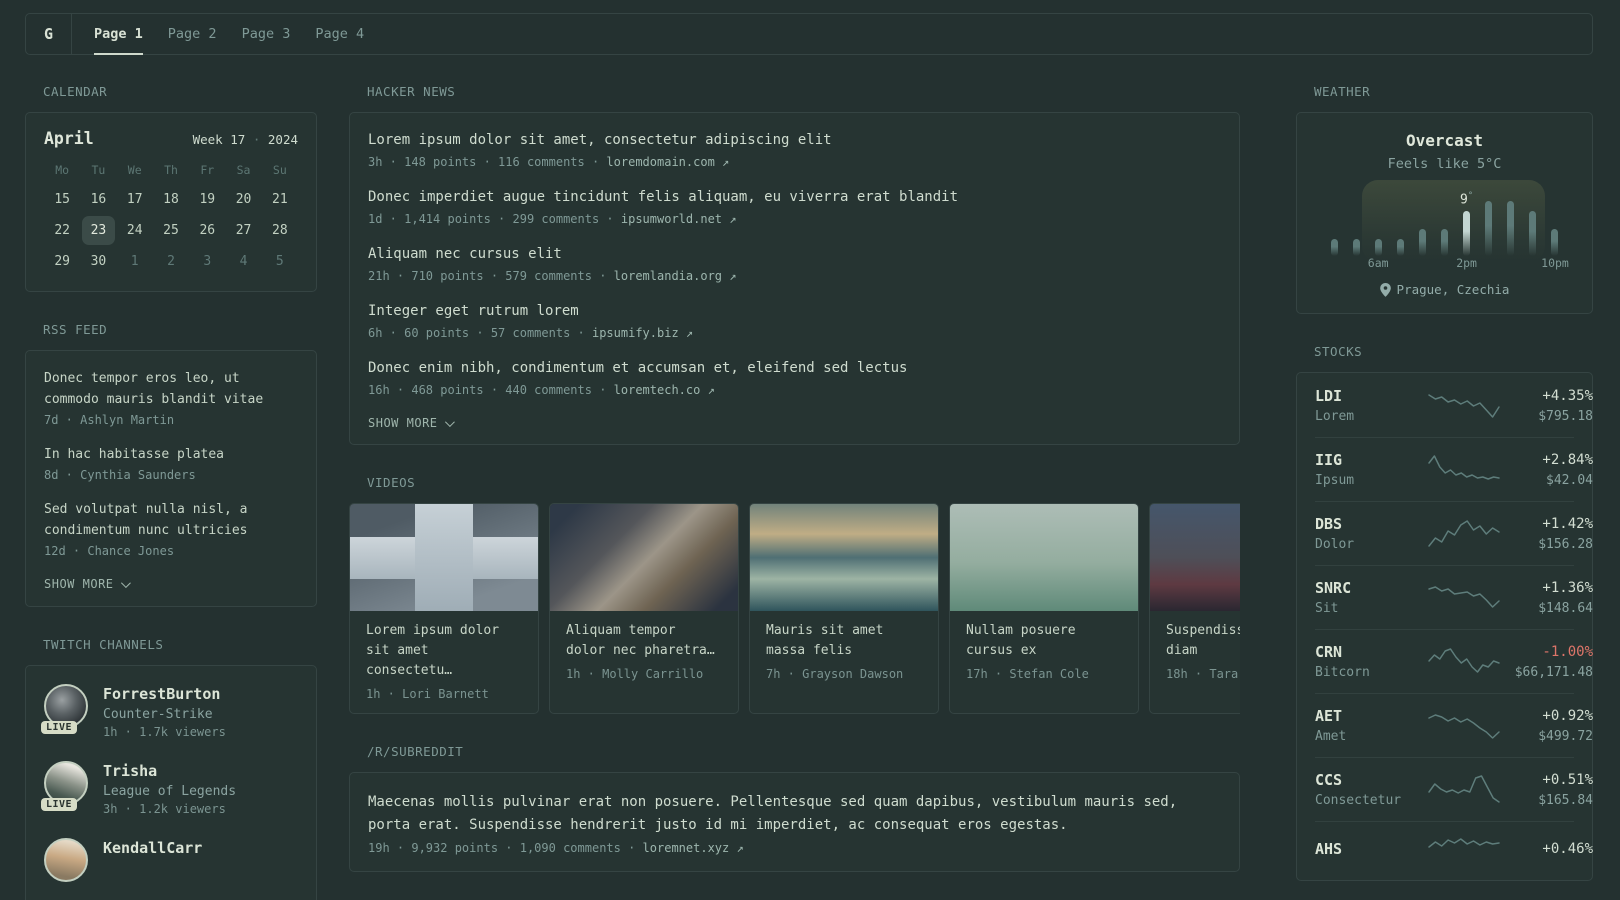 The width and height of the screenshot is (1620, 900). I want to click on tab-page-1: Page 1, so click(118, 34).